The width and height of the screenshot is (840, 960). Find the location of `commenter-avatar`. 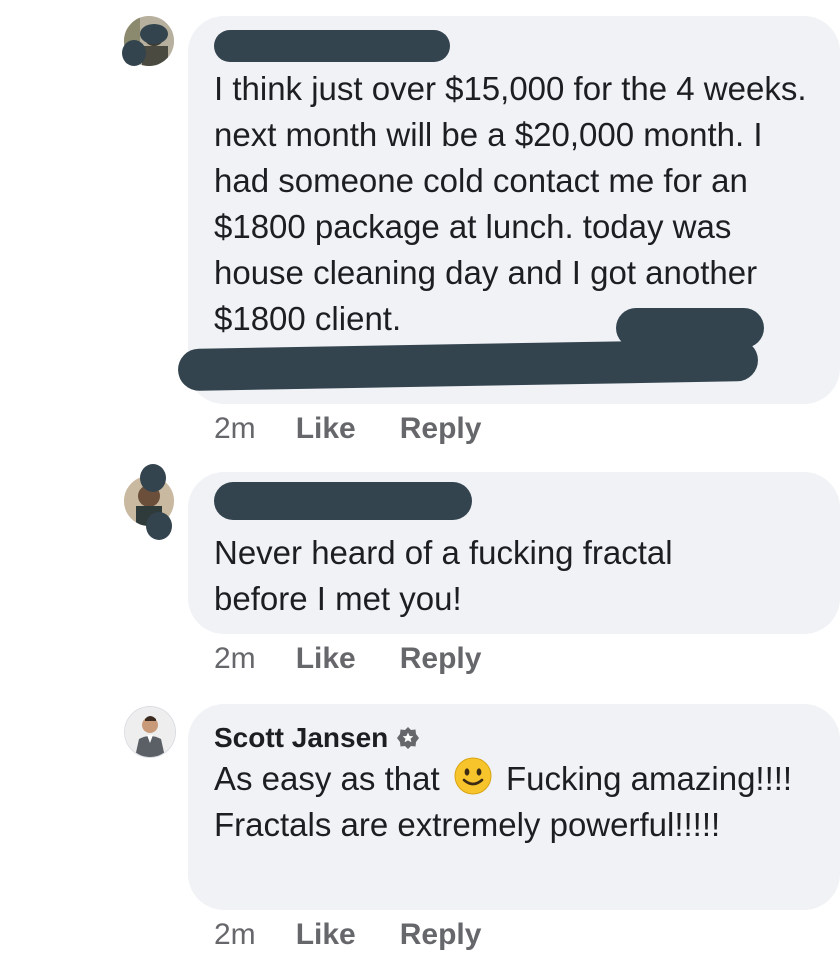

commenter-avatar is located at coordinates (150, 732).